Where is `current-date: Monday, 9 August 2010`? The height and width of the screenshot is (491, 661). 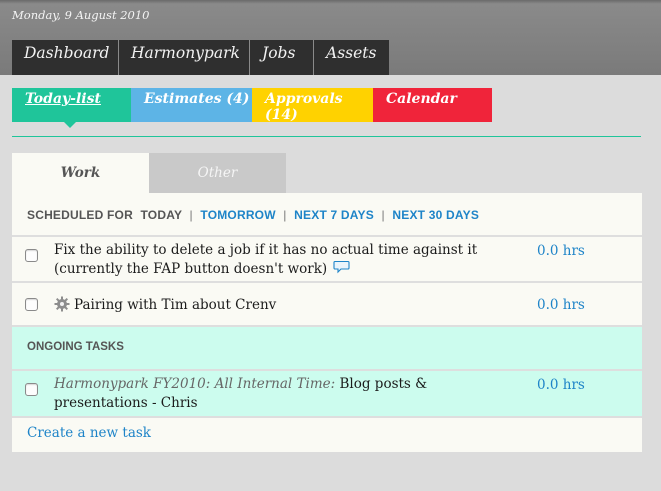 current-date: Monday, 9 August 2010 is located at coordinates (81, 15).